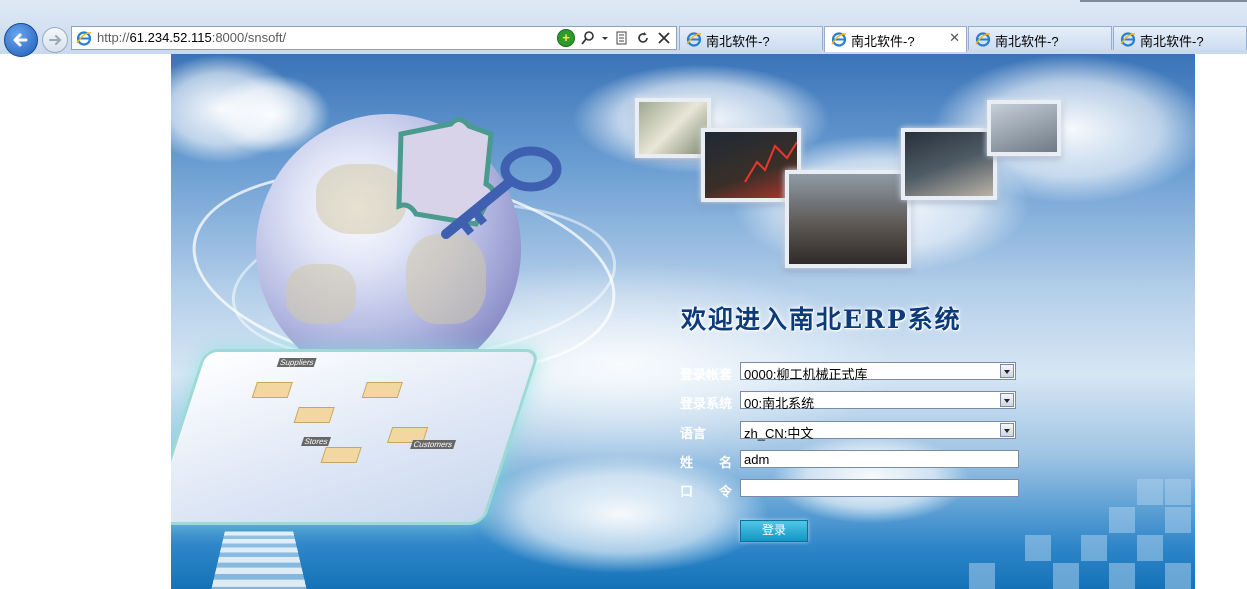 Image resolution: width=1247 pixels, height=589 pixels. What do you see at coordinates (643, 38) in the screenshot?
I see `refresh-icon` at bounding box center [643, 38].